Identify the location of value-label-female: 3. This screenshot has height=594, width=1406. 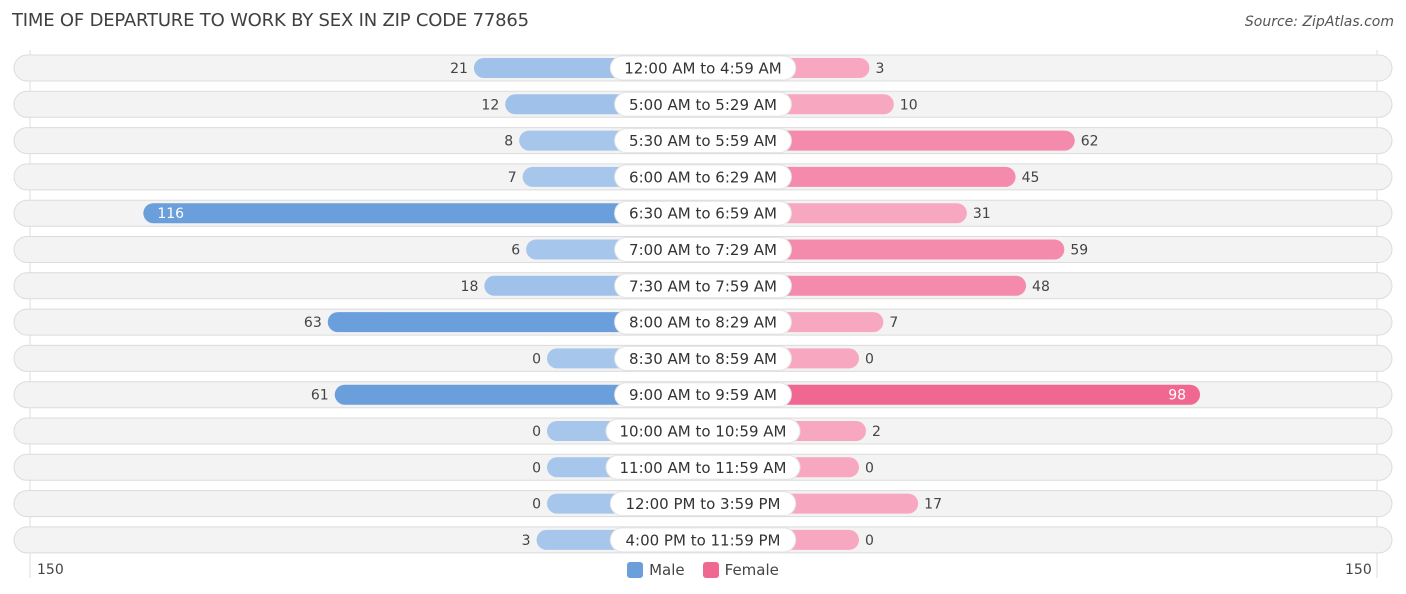
(879, 69).